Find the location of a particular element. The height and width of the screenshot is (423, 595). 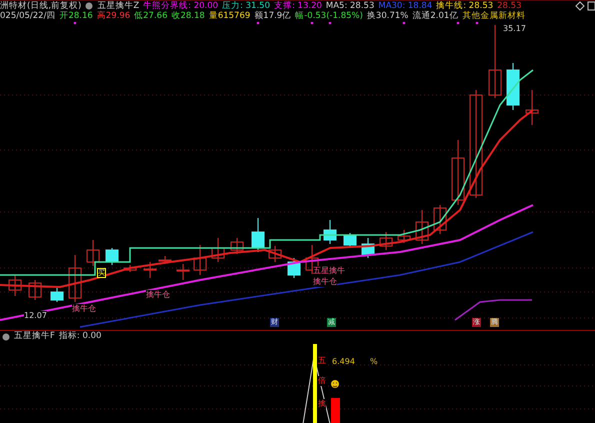

quote-value: 换30.71% is located at coordinates (387, 16).